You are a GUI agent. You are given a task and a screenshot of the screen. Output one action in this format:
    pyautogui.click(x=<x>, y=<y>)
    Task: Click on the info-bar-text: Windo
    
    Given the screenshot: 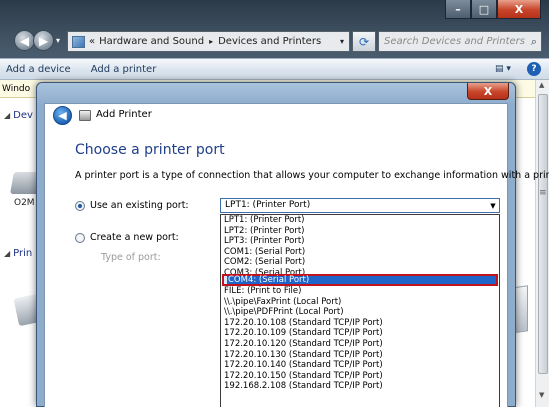 What is the action you would take?
    pyautogui.click(x=16, y=88)
    